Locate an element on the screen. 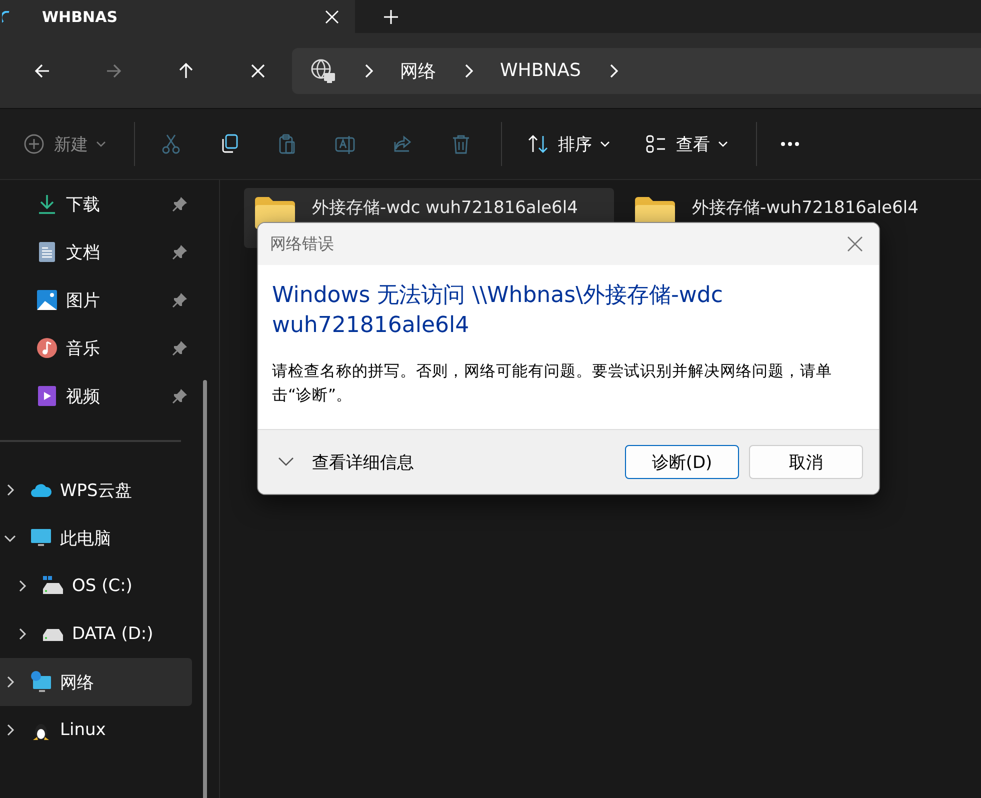  sort-button: 排序 is located at coordinates (568, 144).